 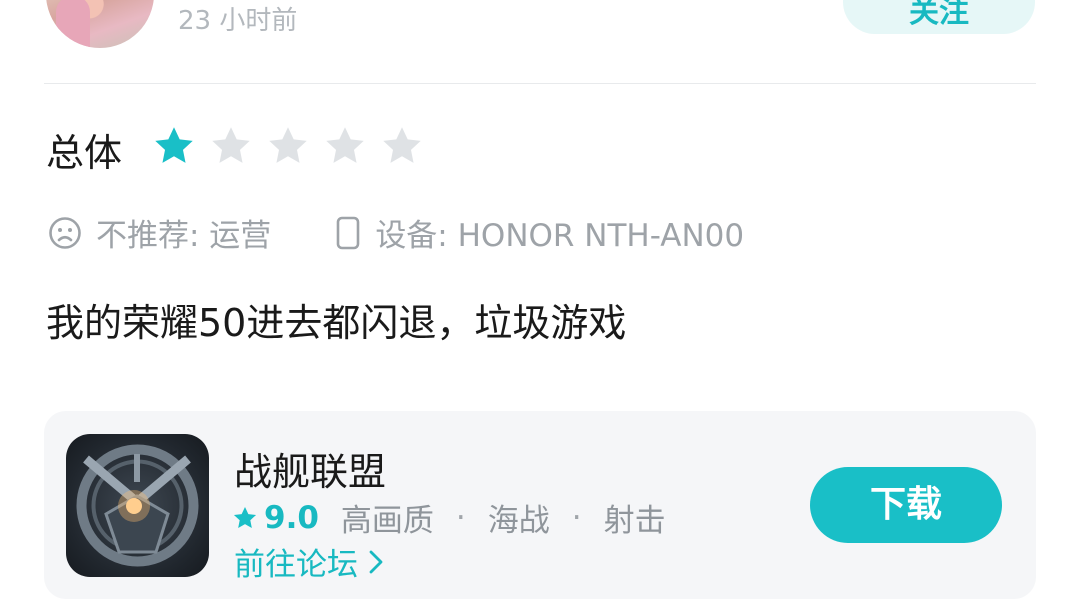 I want to click on phone-icon, so click(x=348, y=232).